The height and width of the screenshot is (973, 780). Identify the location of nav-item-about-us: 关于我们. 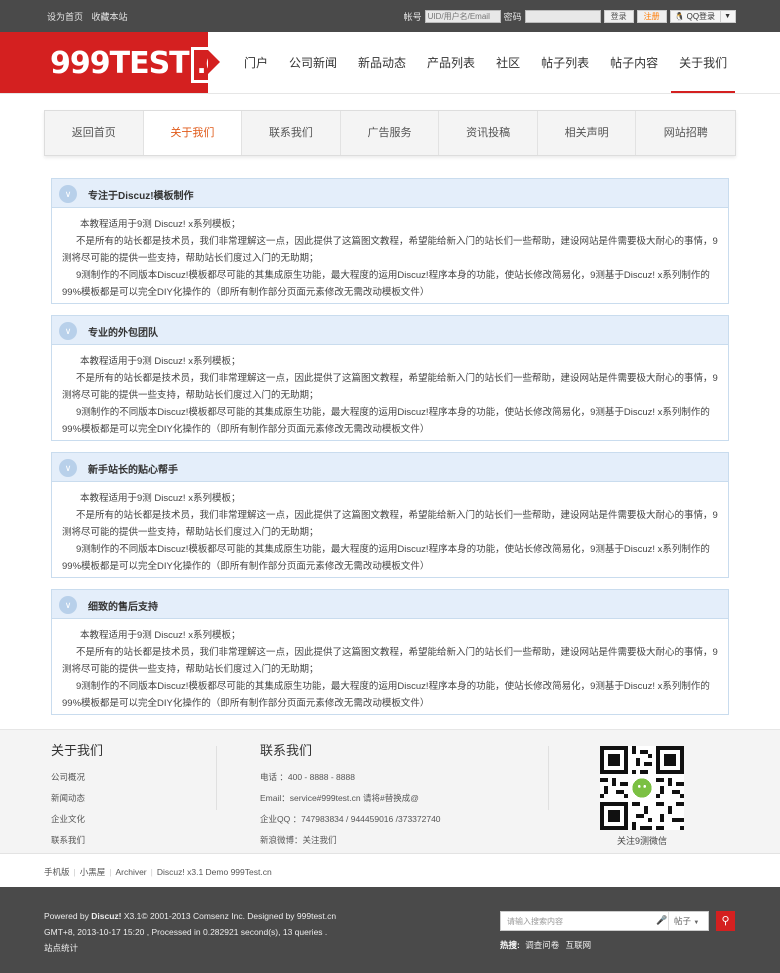
(703, 62).